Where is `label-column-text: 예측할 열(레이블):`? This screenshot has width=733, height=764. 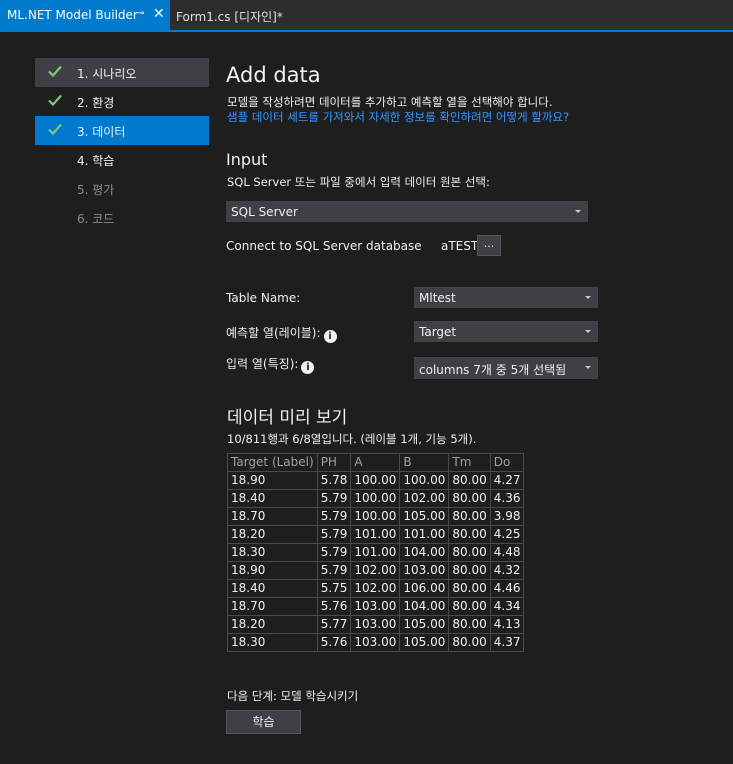
label-column-text: 예측할 열(레이블): is located at coordinates (273, 333).